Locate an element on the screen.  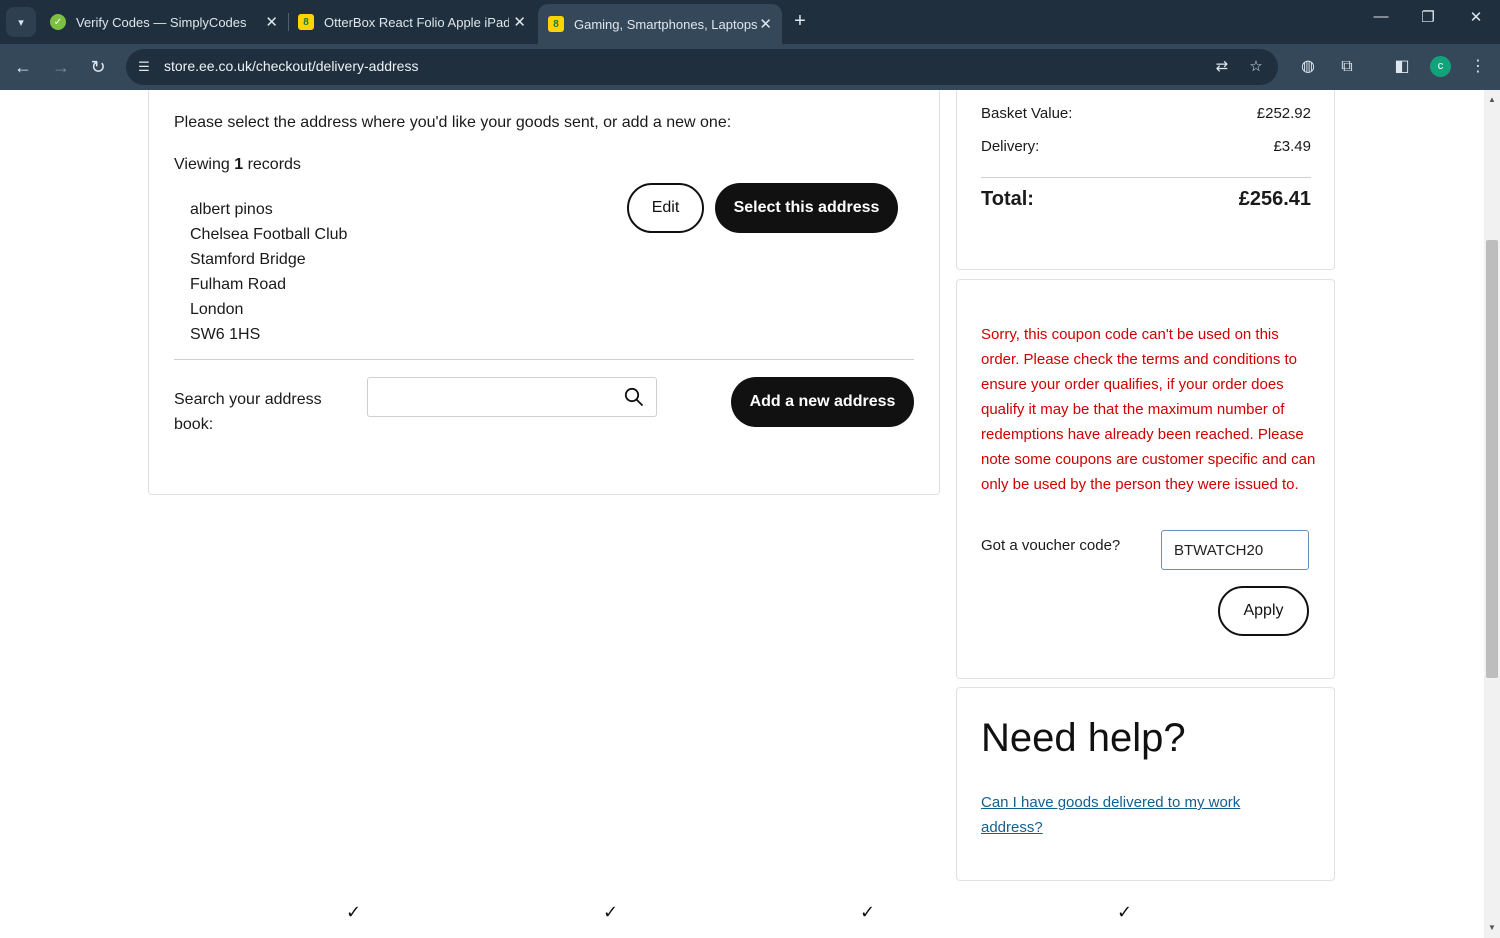
search-address-label: Search your address book: is located at coordinates (248, 412).